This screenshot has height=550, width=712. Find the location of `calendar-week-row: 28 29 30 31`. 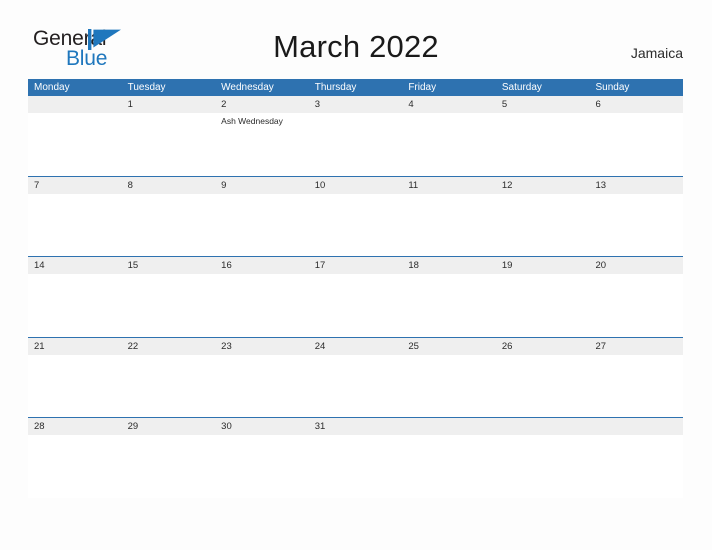

calendar-week-row: 28 29 30 31 is located at coordinates (356, 457).